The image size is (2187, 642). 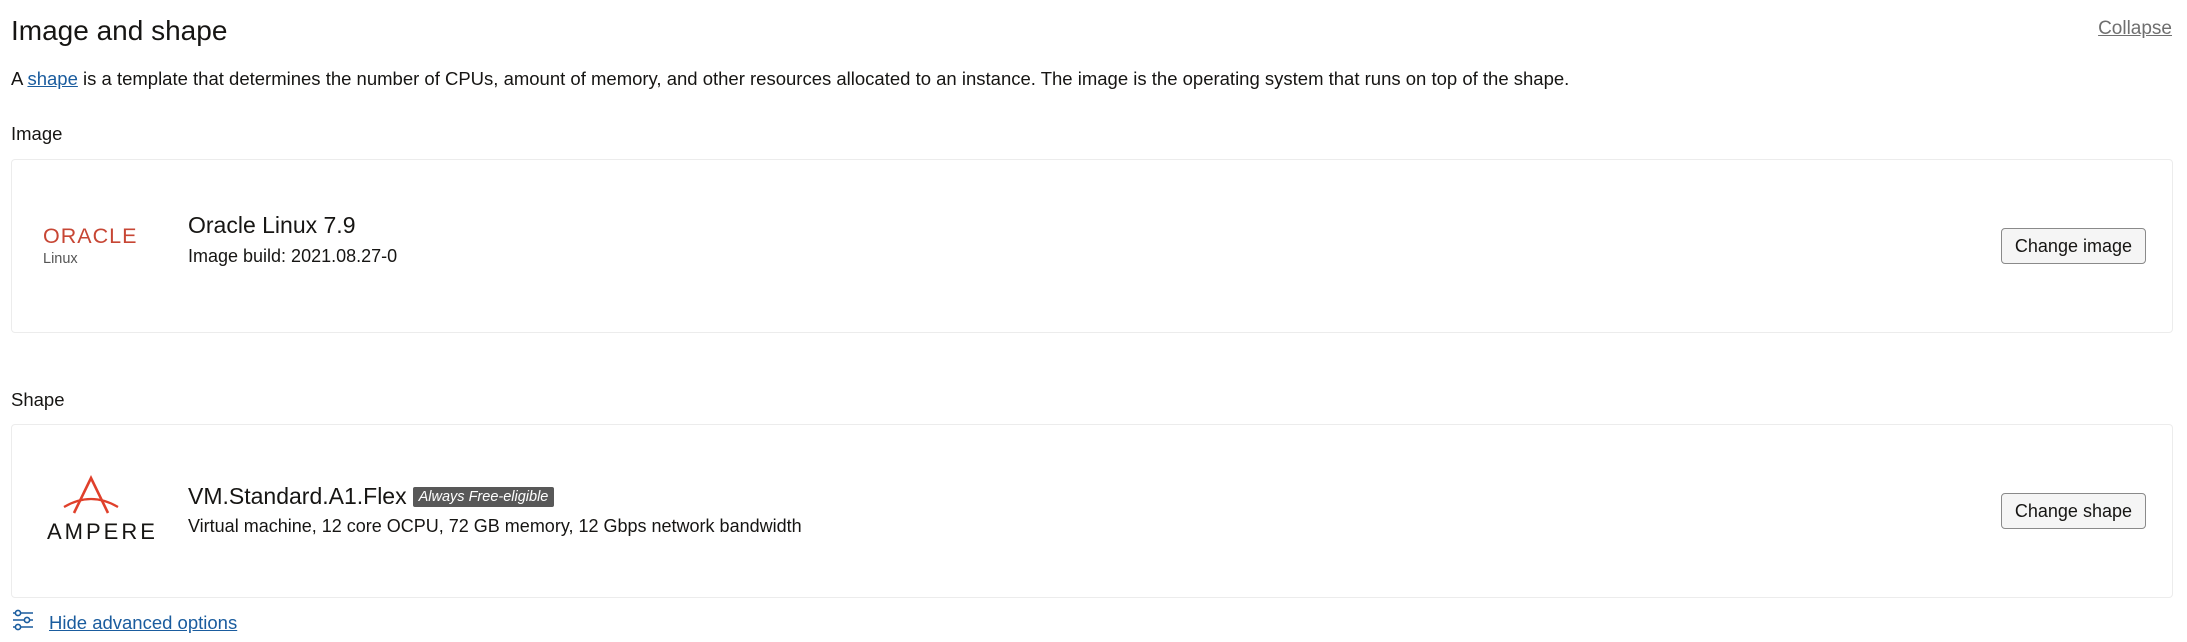 What do you see at coordinates (293, 256) in the screenshot?
I see `image-build: Image build: 2021.08.27-0` at bounding box center [293, 256].